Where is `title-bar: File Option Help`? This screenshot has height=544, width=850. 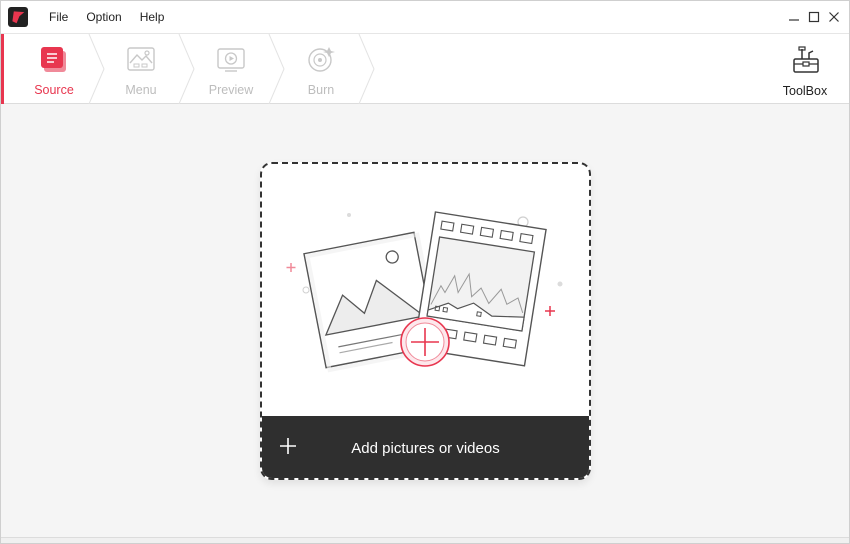 title-bar: File Option Help is located at coordinates (425, 17).